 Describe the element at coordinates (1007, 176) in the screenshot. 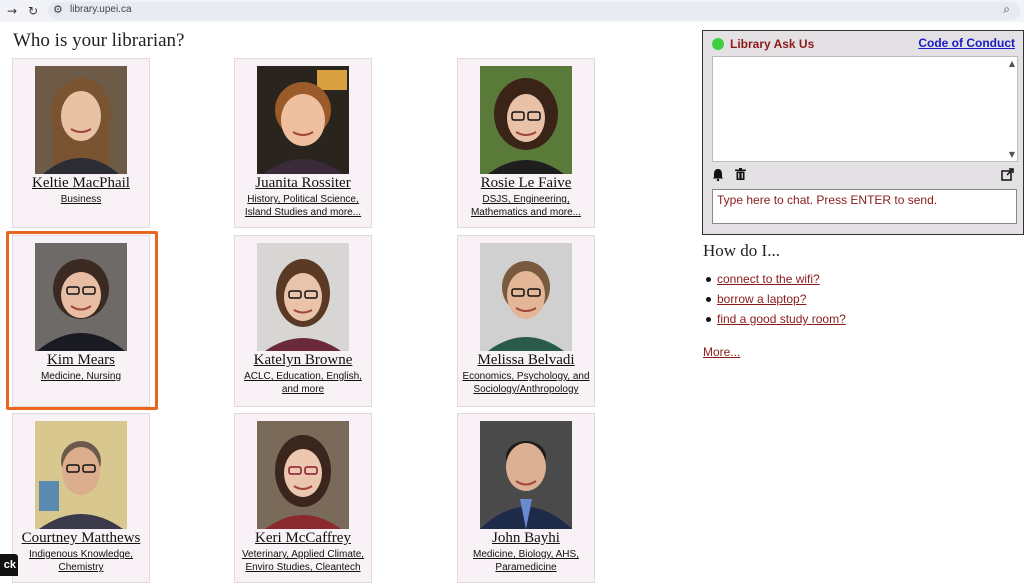

I see `popout-icon` at that location.